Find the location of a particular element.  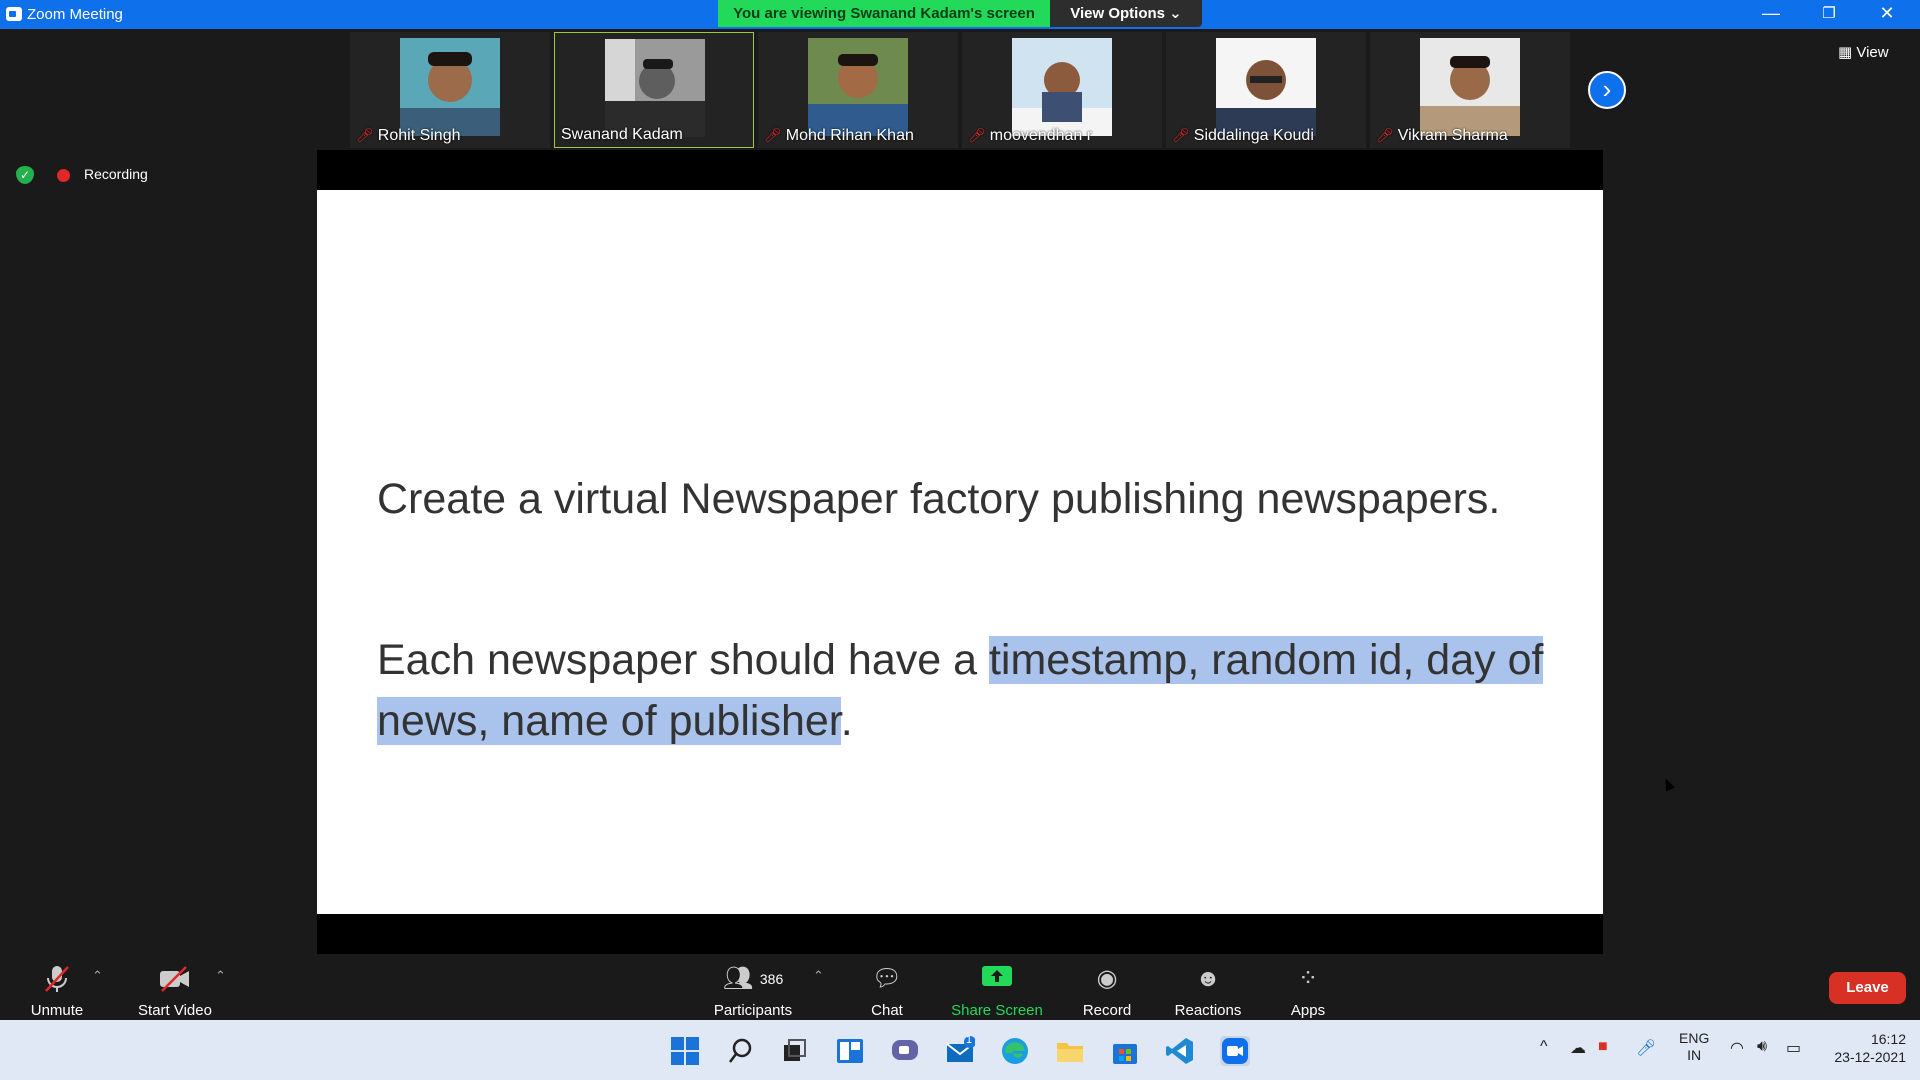

leave-button: Leave is located at coordinates (1867, 988).